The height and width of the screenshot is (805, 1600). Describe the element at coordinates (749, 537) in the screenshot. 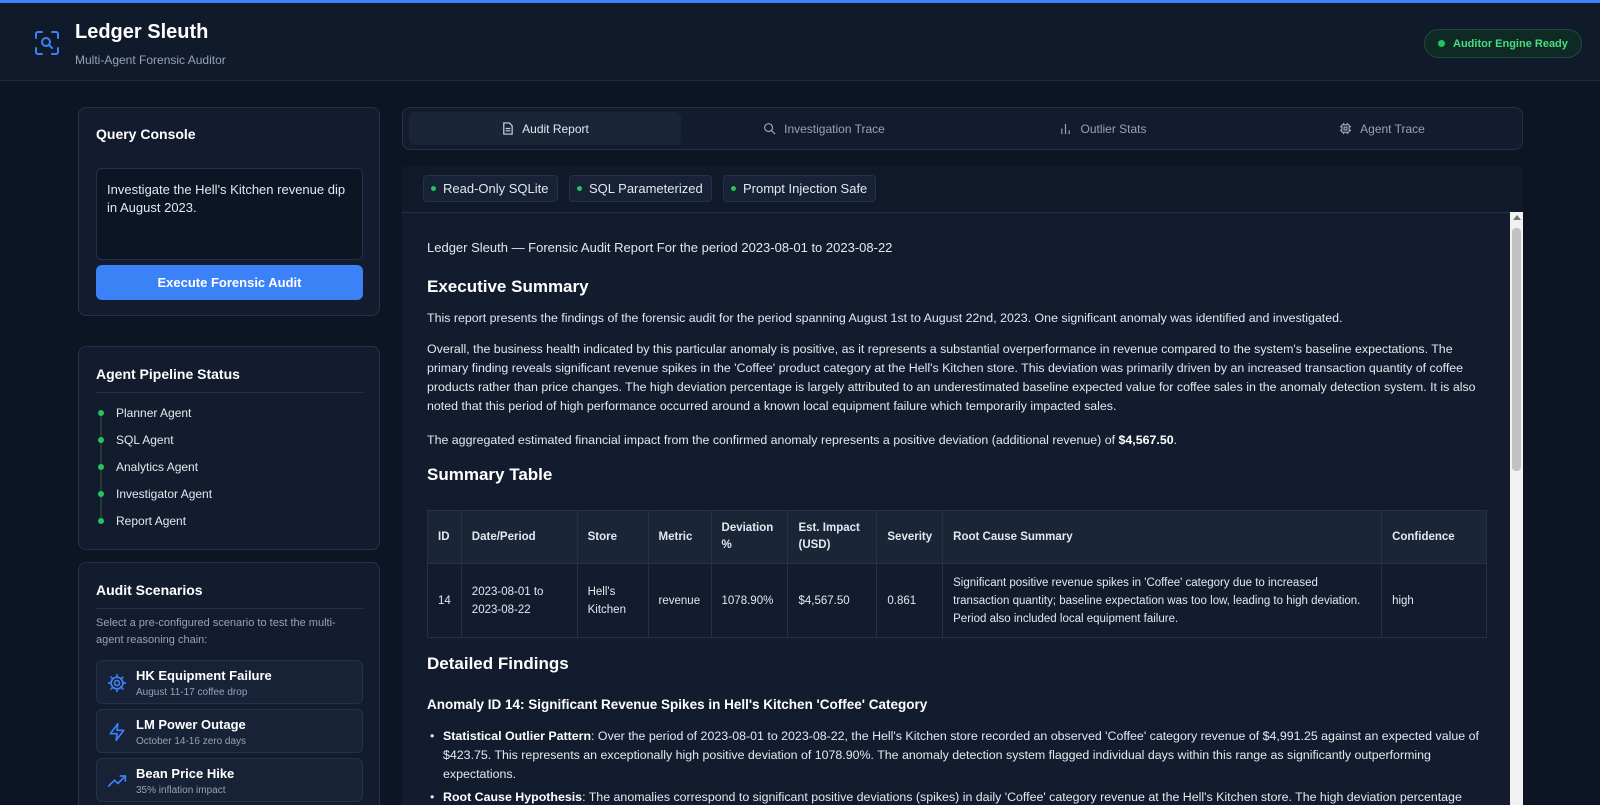

I see `column-header: Deviation %` at that location.